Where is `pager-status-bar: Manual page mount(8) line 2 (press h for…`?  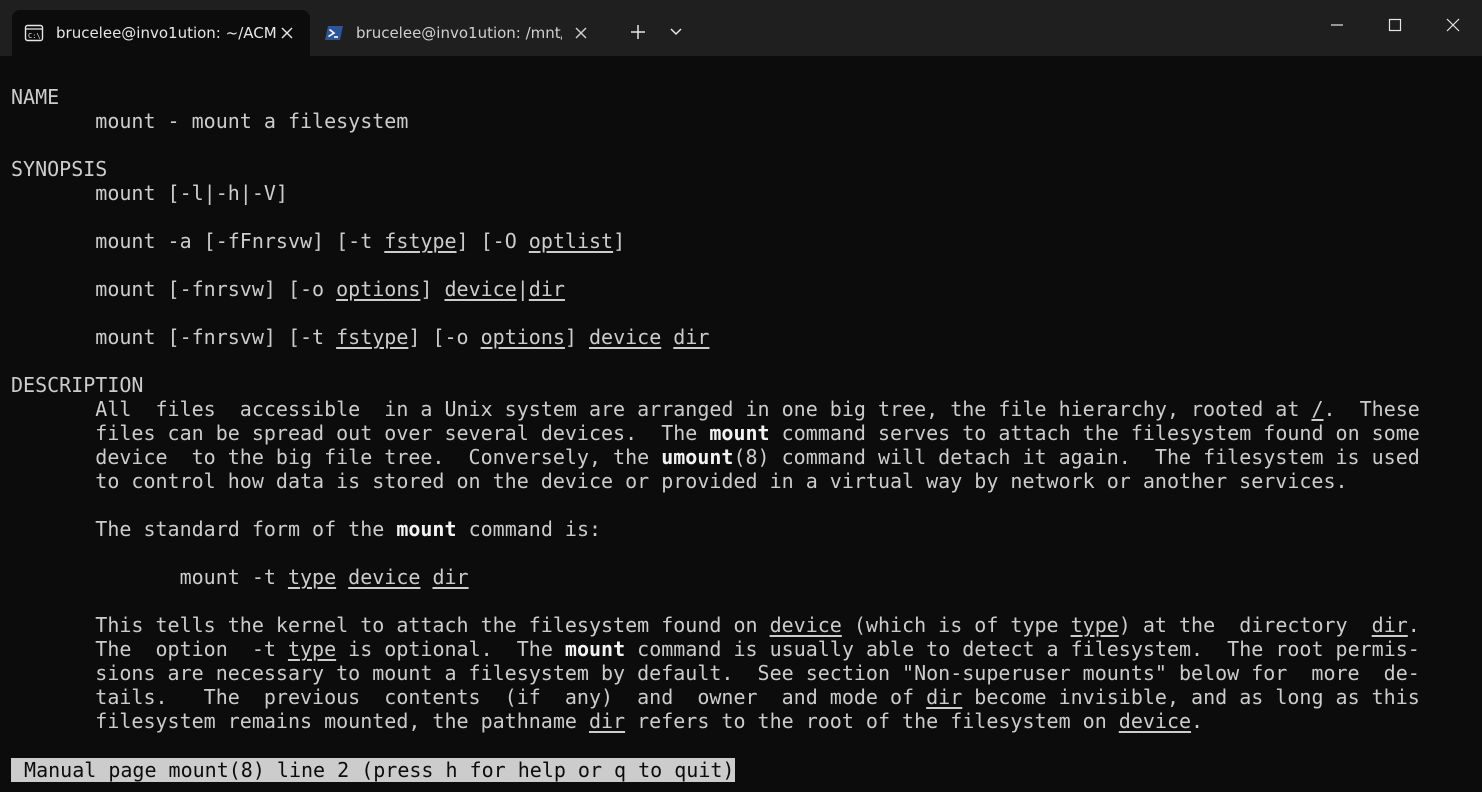 pager-status-bar: Manual page mount(8) line 2 (press h for… is located at coordinates (373, 770).